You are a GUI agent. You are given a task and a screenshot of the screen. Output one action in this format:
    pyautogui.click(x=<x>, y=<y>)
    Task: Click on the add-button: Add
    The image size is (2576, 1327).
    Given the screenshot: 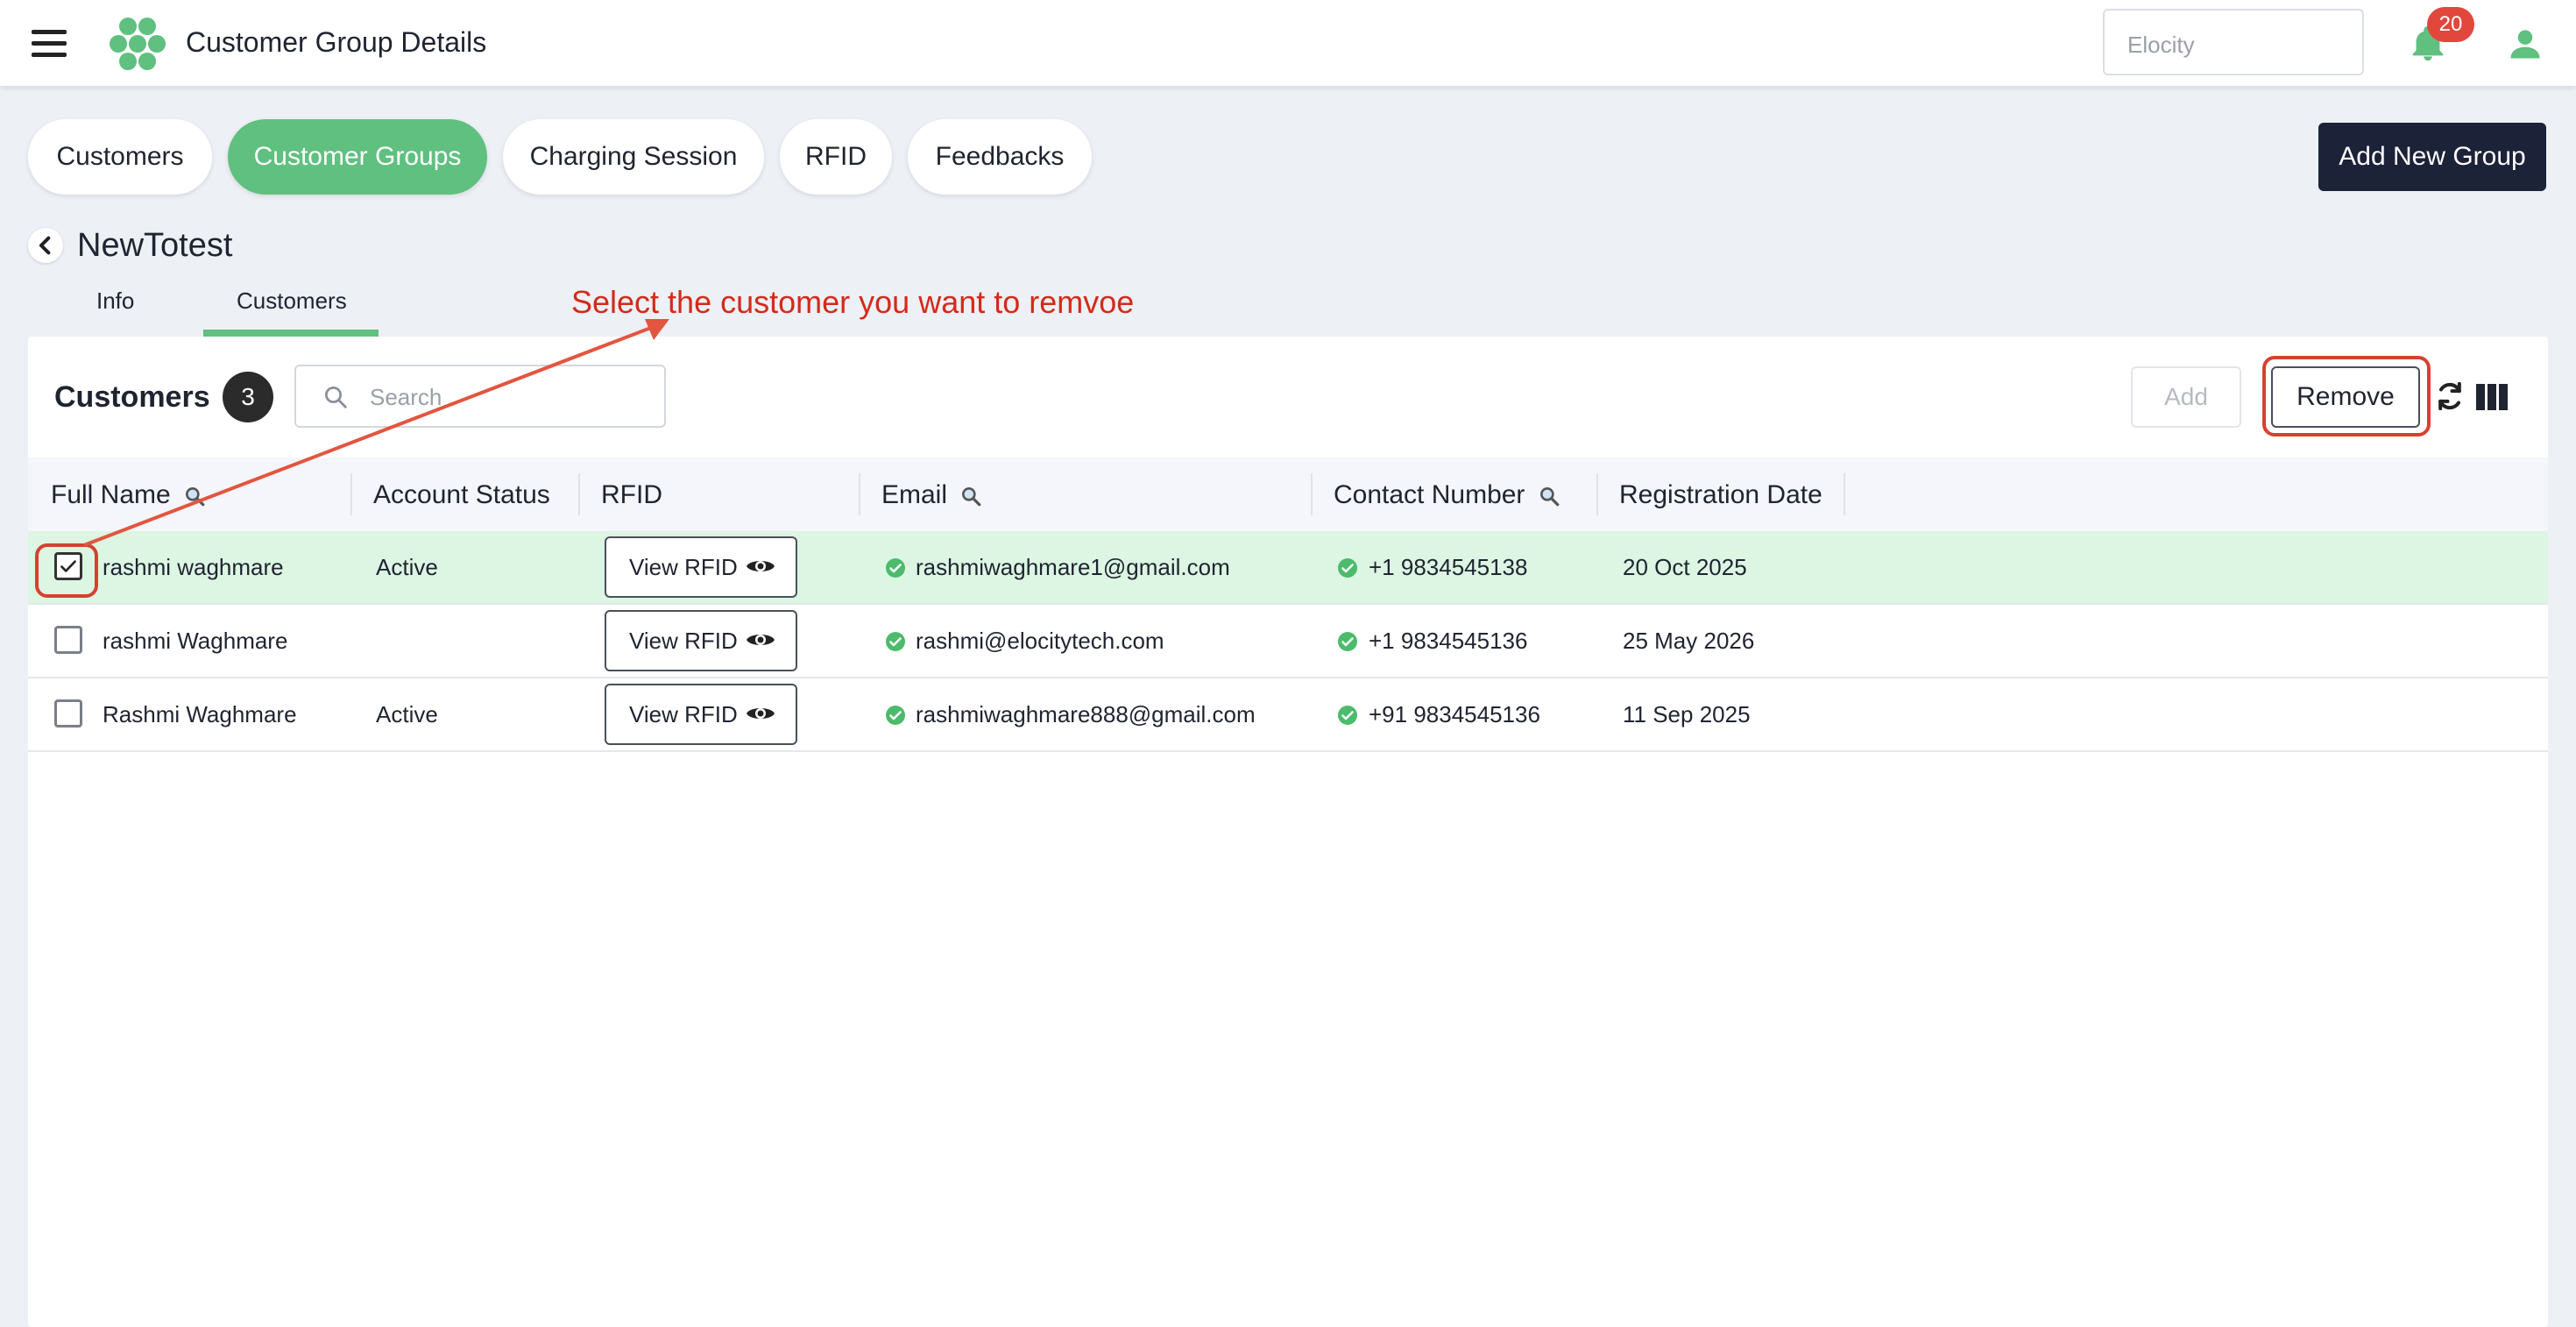 What is the action you would take?
    pyautogui.click(x=2186, y=397)
    